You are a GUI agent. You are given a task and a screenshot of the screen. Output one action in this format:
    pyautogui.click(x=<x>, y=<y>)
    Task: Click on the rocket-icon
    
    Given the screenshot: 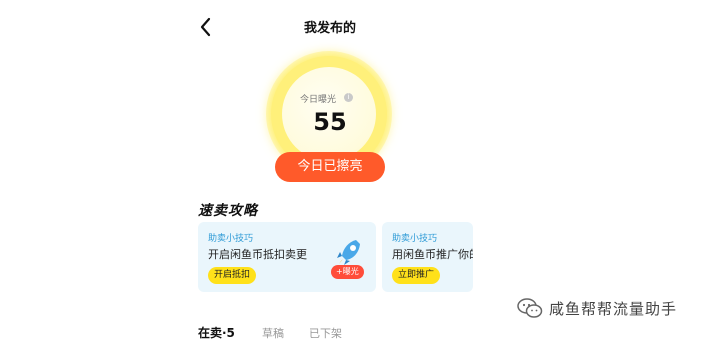 What is the action you would take?
    pyautogui.click(x=348, y=252)
    